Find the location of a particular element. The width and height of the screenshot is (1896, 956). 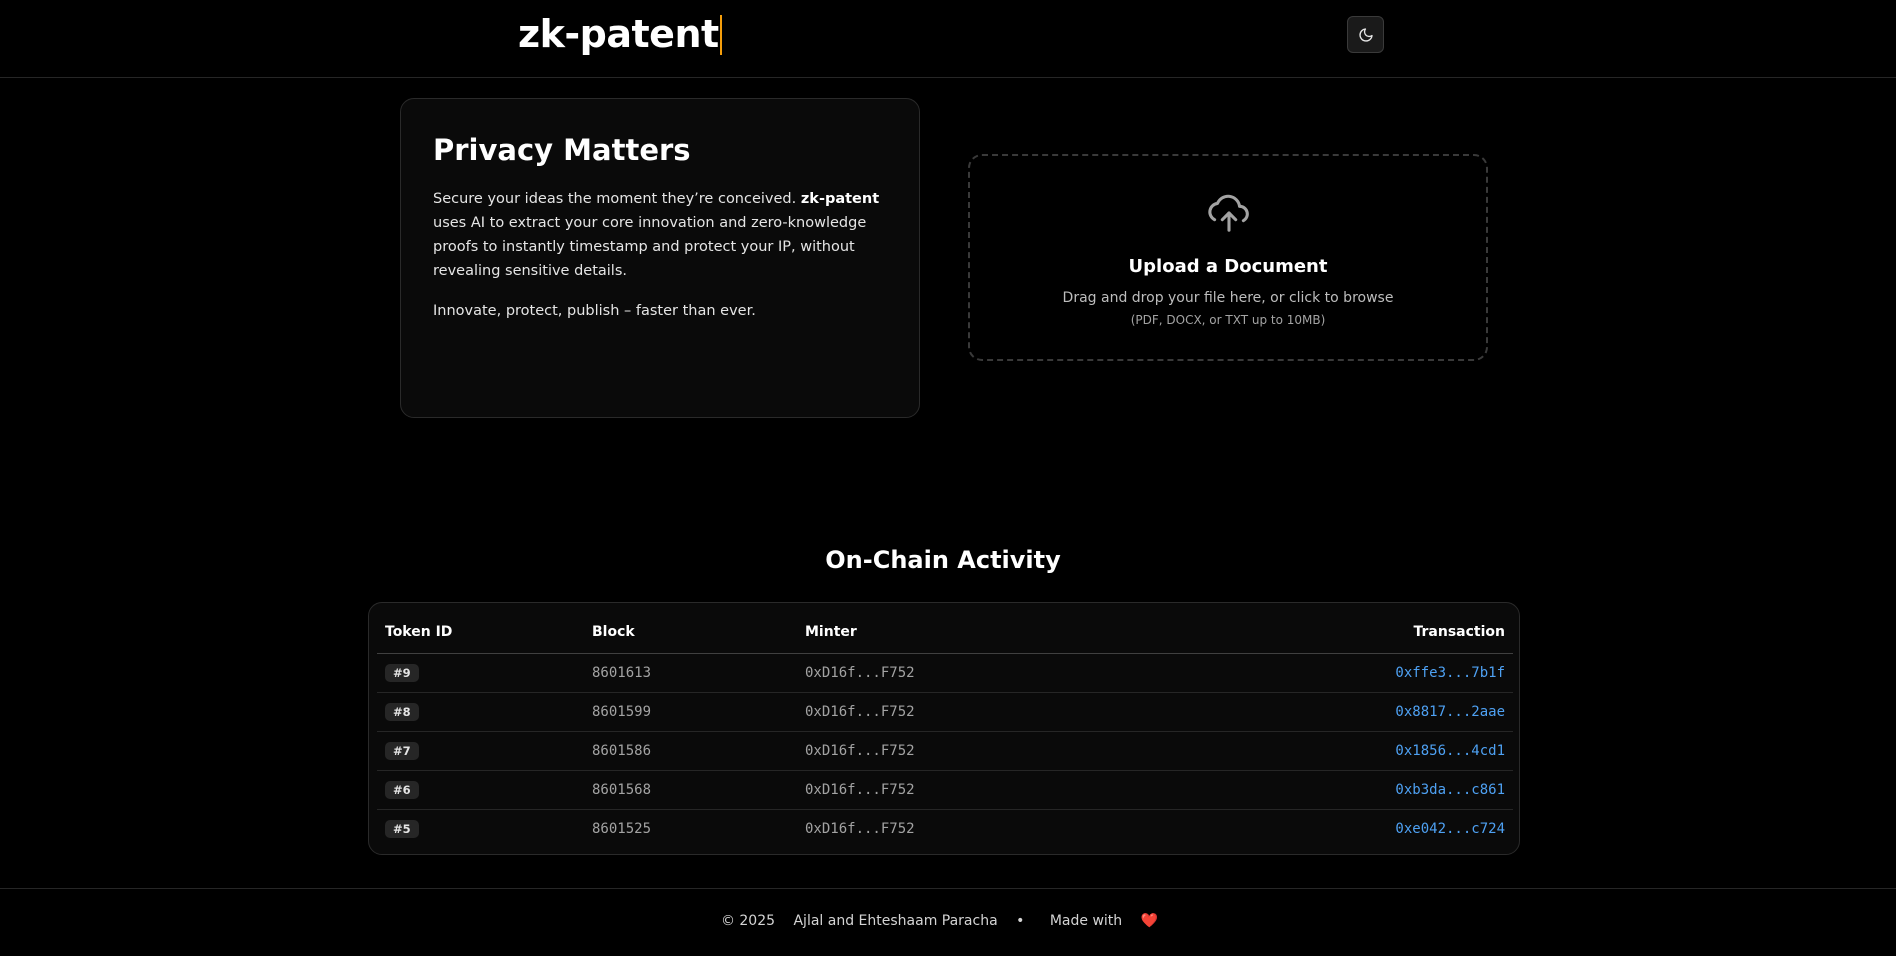

table-row: #9 8601613 0xD16f...F752 0xffe3...7b1f is located at coordinates (945, 673).